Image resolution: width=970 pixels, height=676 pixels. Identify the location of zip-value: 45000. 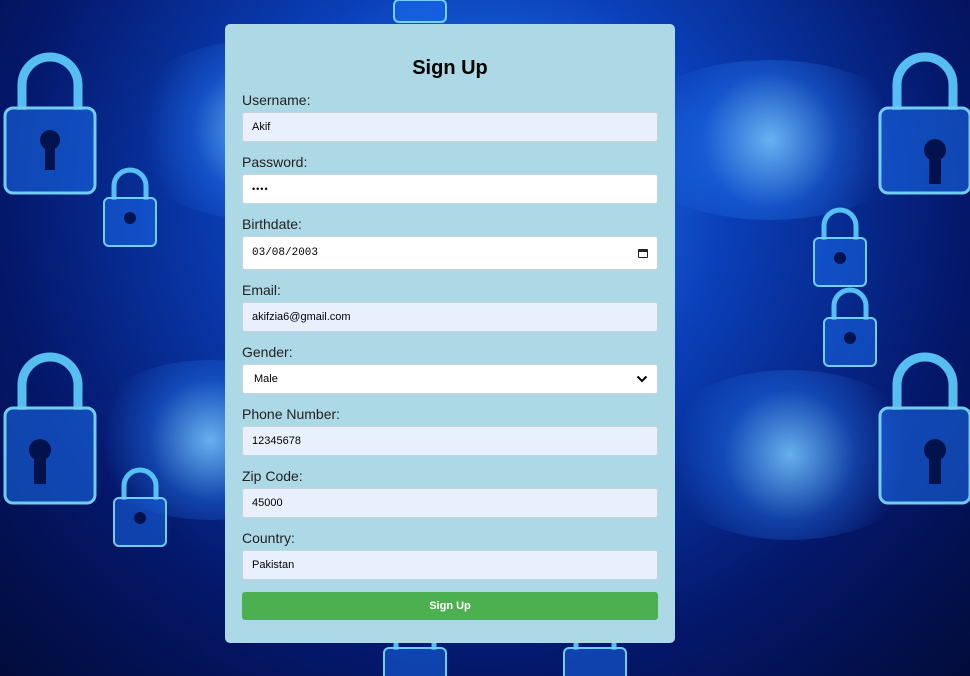
(267, 503).